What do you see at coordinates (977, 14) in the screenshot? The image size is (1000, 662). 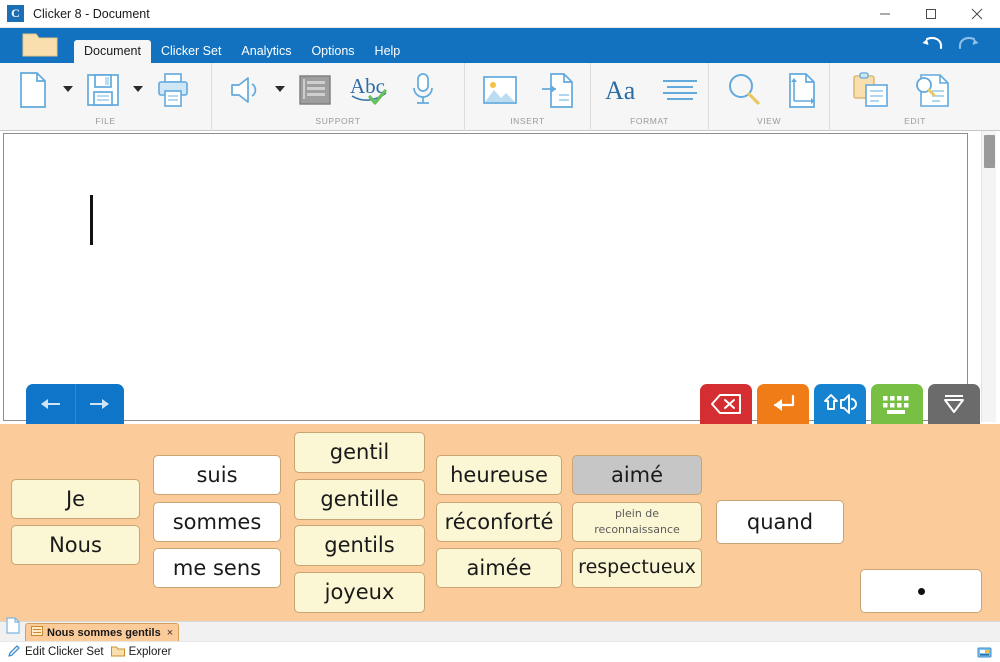 I see `close-icon` at bounding box center [977, 14].